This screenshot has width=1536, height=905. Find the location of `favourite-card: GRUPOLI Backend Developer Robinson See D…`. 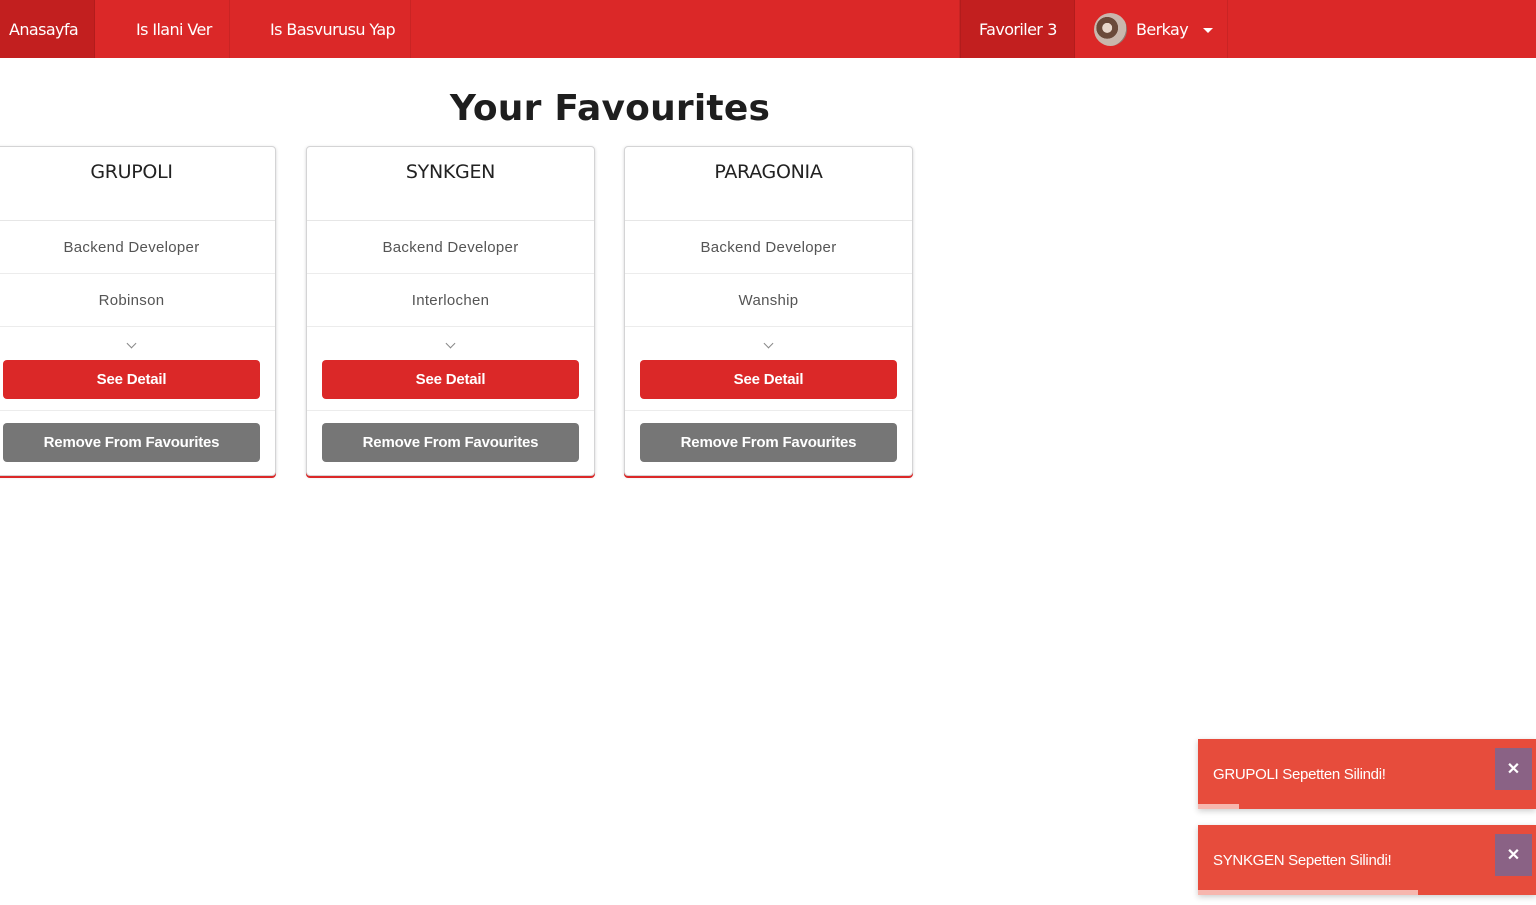

favourite-card: GRUPOLI Backend Developer Robinson See D… is located at coordinates (138, 311).